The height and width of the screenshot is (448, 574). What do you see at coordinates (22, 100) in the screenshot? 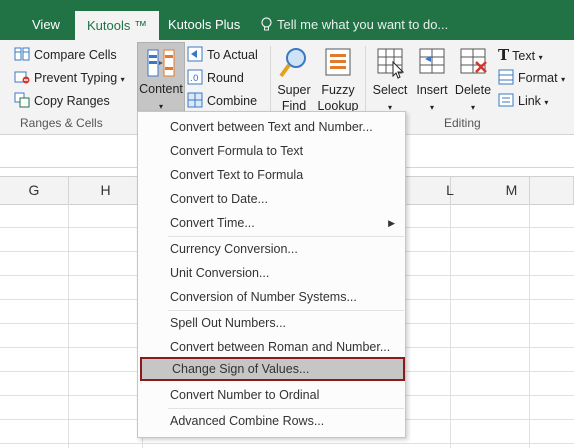
I see `copy-ranges-icon` at bounding box center [22, 100].